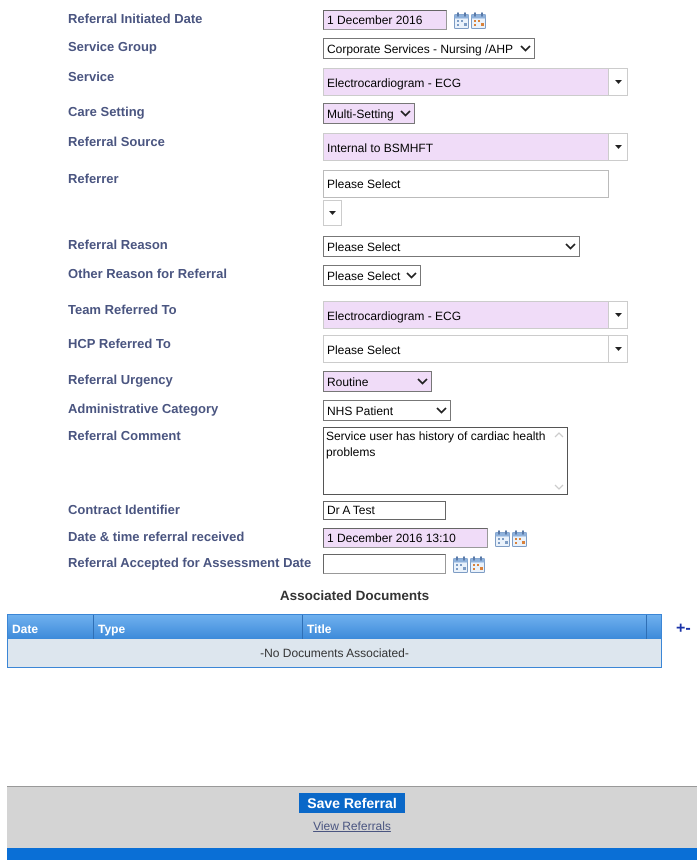 This screenshot has height=860, width=697. Describe the element at coordinates (387, 410) in the screenshot. I see `dropdown: NHS Patient` at that location.